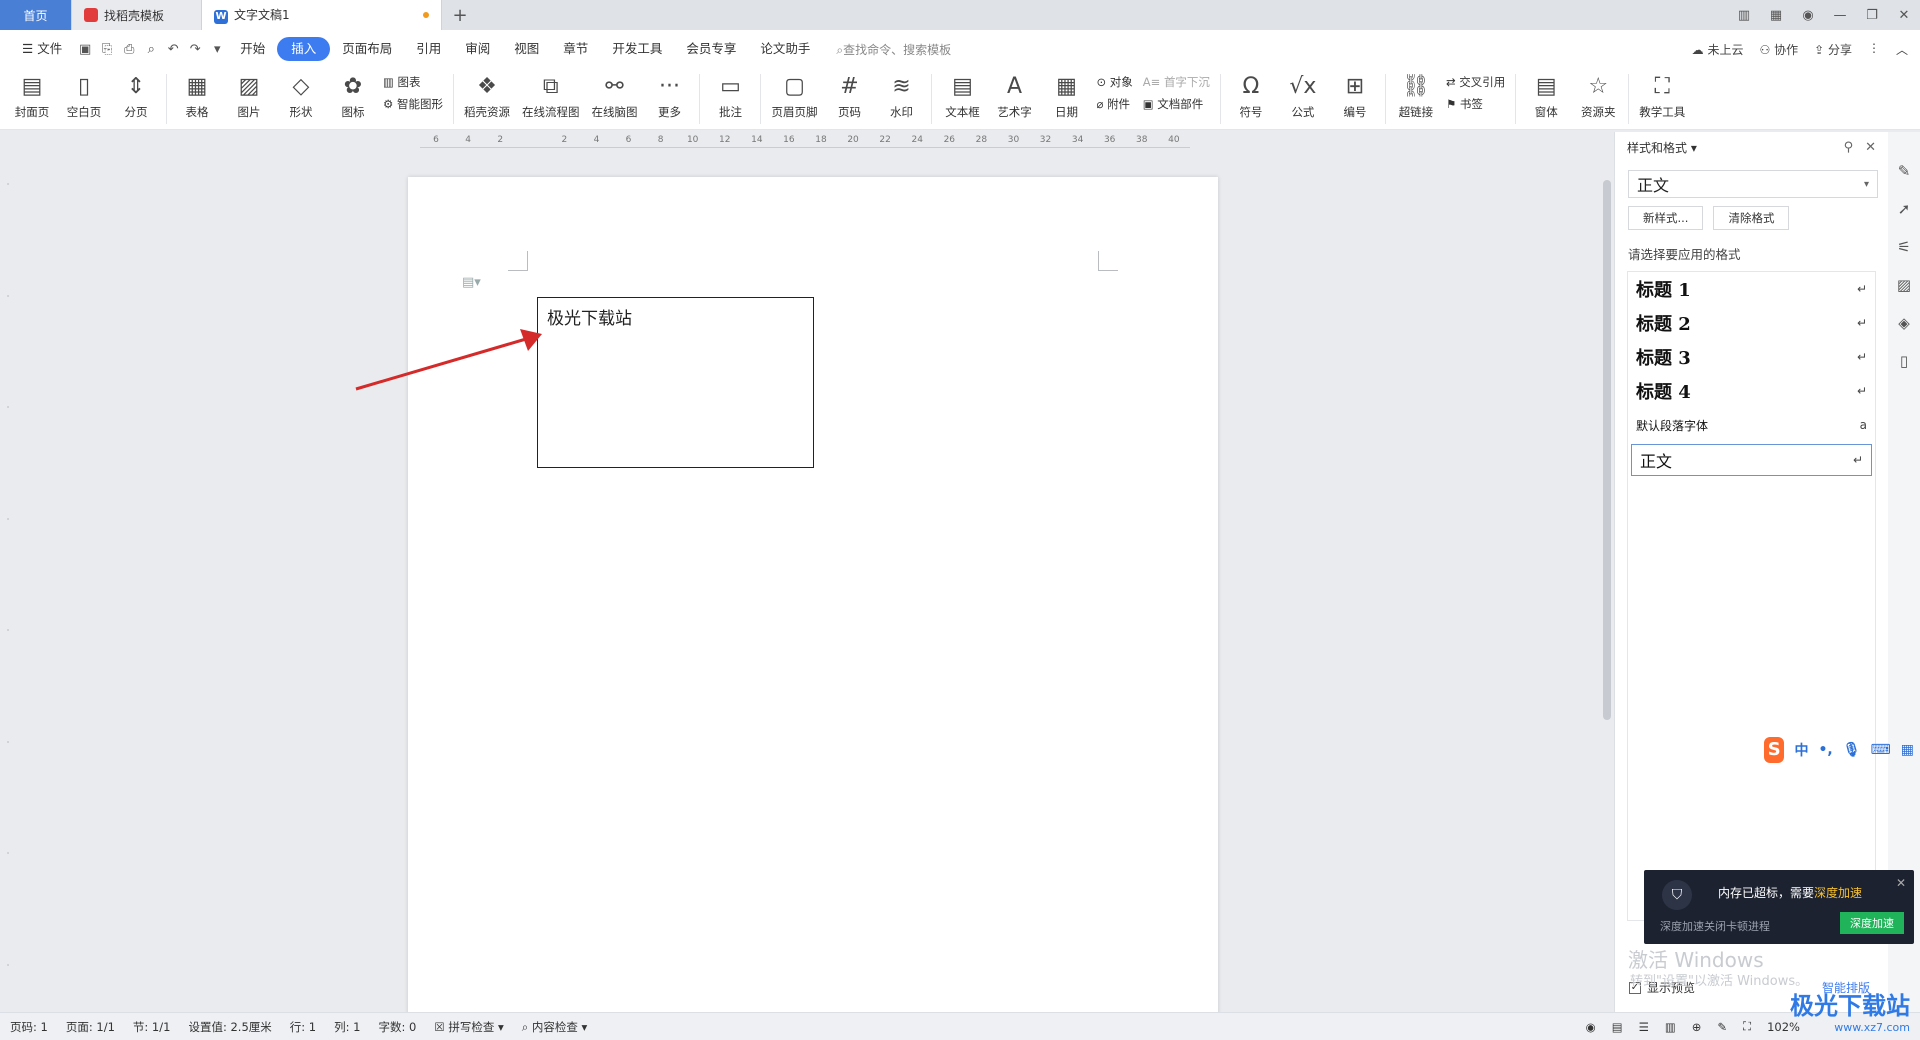  What do you see at coordinates (301, 94) in the screenshot?
I see `shape-button: ◇ 形状` at bounding box center [301, 94].